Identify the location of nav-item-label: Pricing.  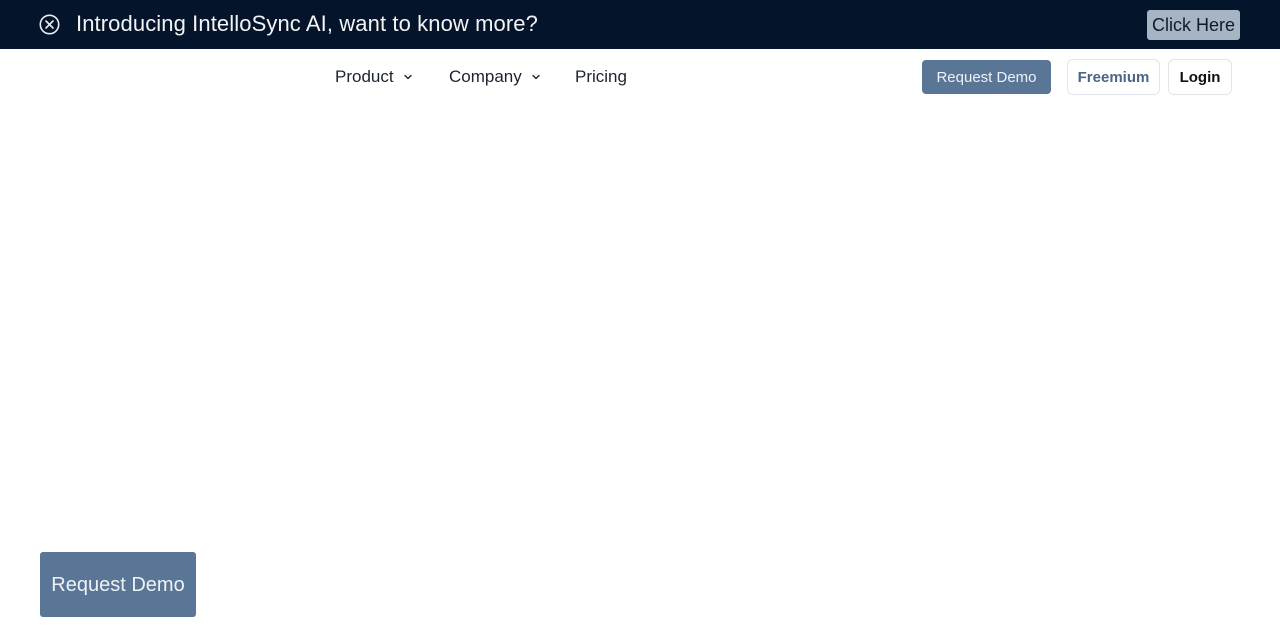
(601, 76).